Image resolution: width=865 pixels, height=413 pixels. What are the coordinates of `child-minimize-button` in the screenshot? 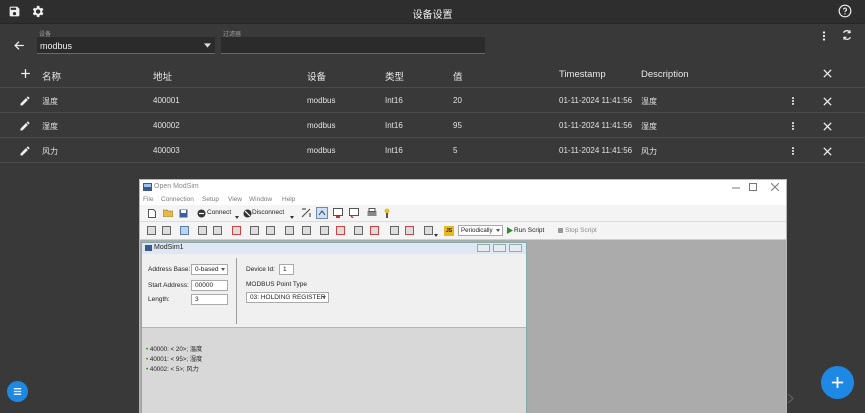 It's located at (483, 248).